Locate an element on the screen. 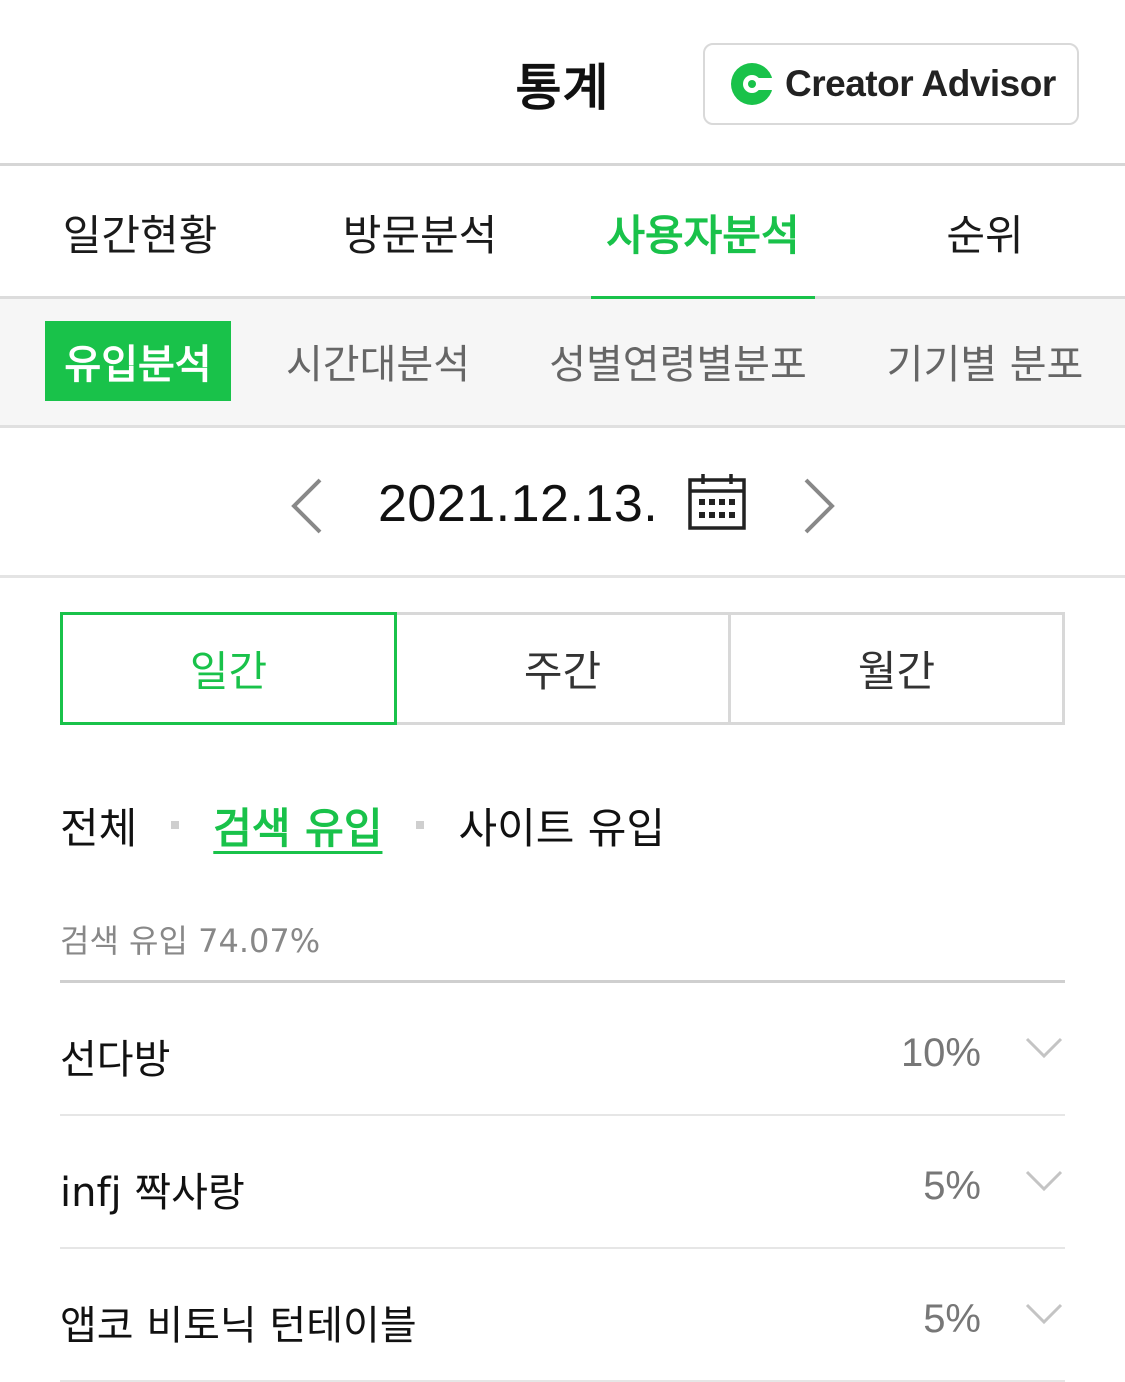  main-tab-bar: 일간현황 방문분석 사용자분석 순위 is located at coordinates (562, 234).